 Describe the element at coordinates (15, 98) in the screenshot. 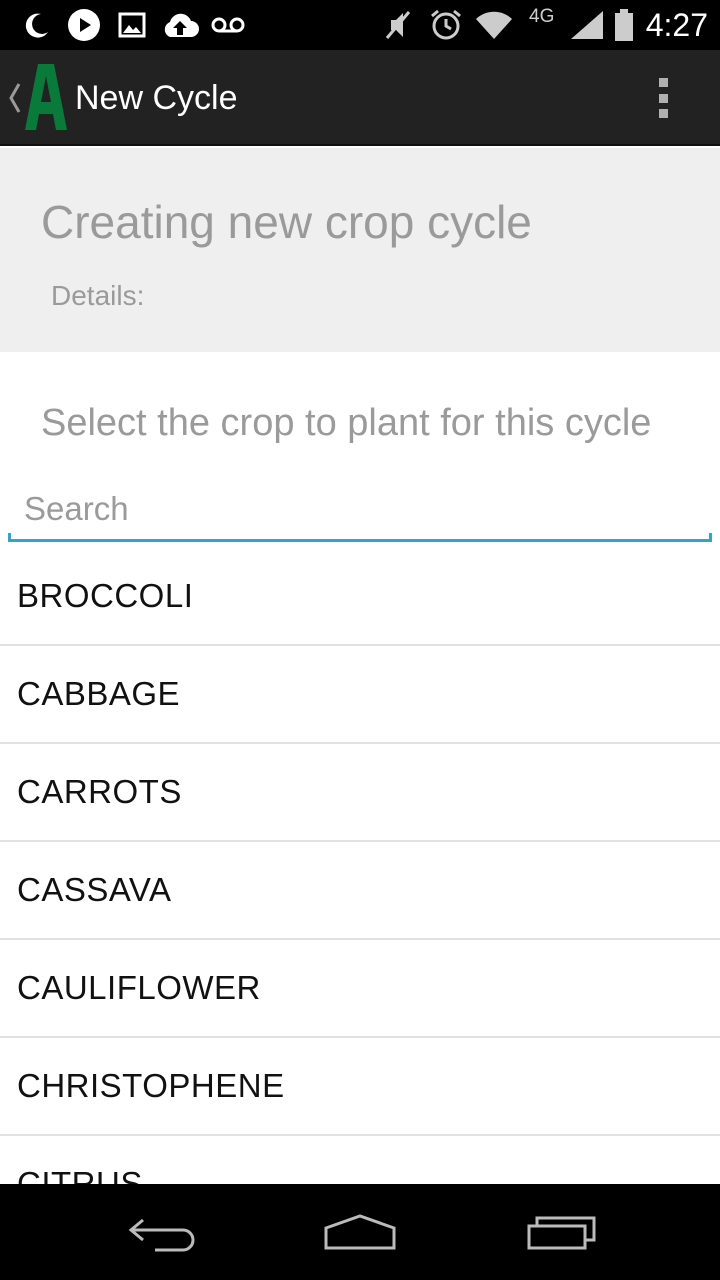

I see `up-caret-icon` at that location.